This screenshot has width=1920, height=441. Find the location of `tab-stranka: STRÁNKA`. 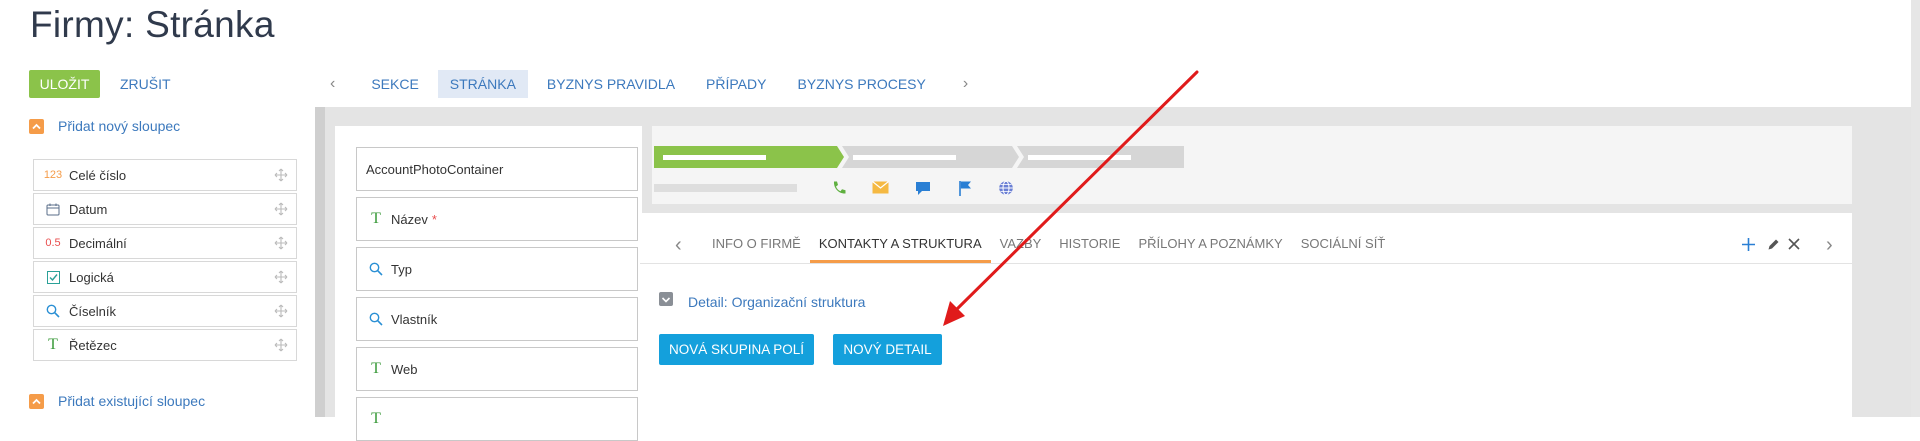

tab-stranka: STRÁNKA is located at coordinates (482, 84).